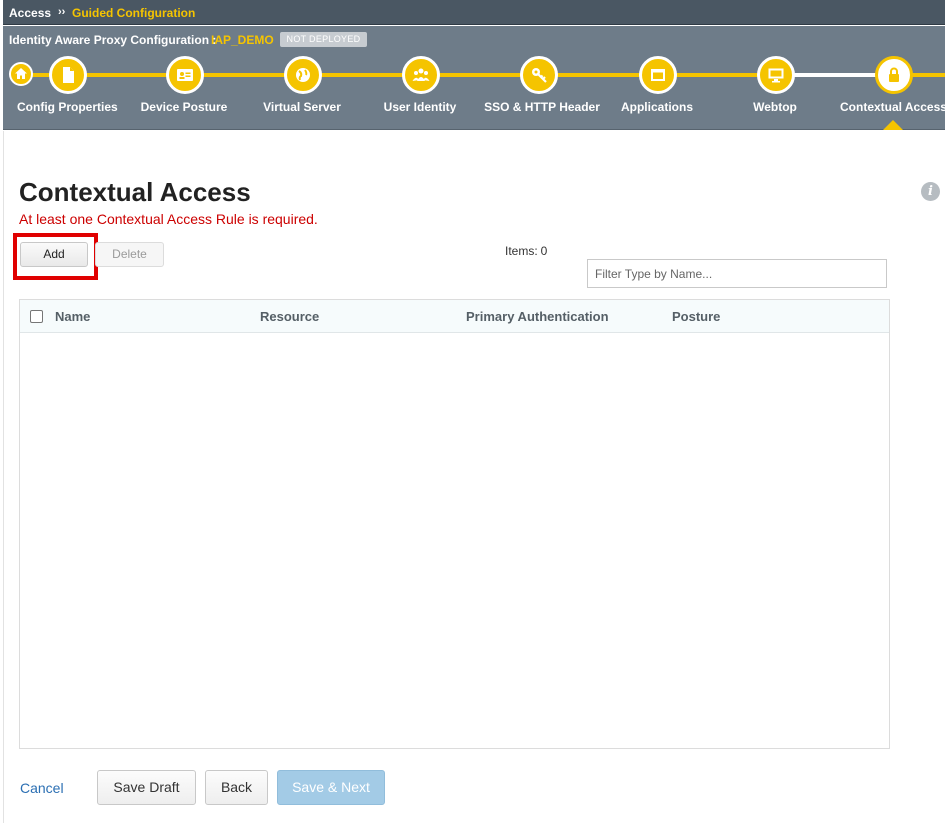 This screenshot has height=823, width=945. What do you see at coordinates (54, 254) in the screenshot?
I see `add-button: Add` at bounding box center [54, 254].